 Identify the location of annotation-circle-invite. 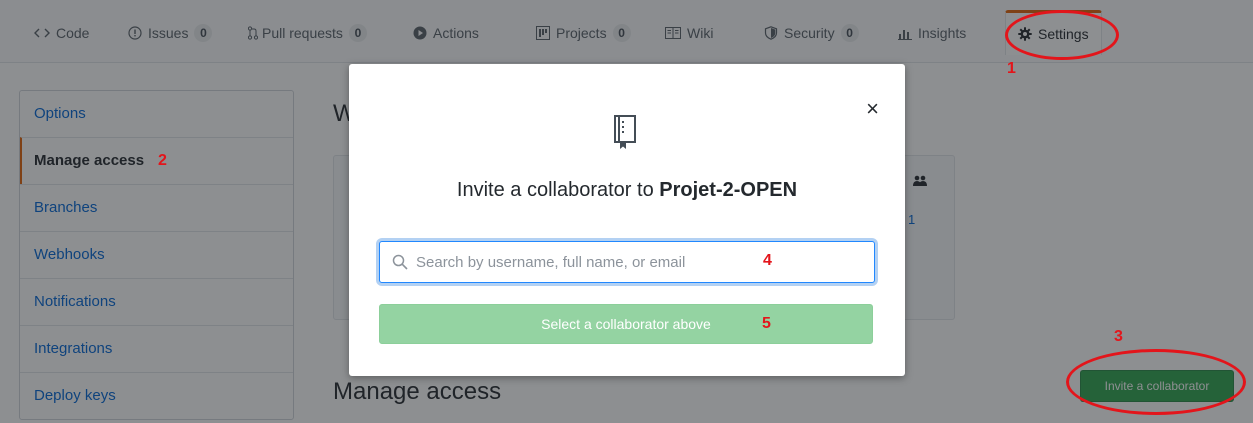
(1156, 382).